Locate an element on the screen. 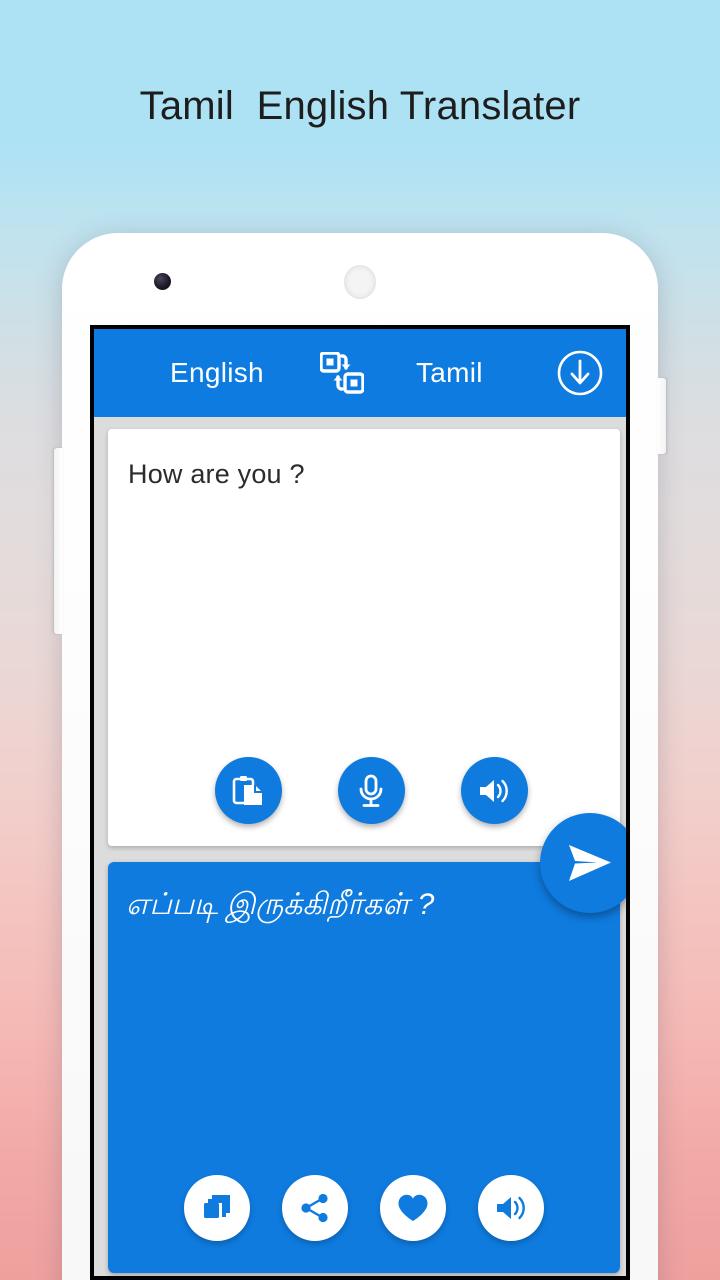 The width and height of the screenshot is (720, 1280). phone-front-camera-icon is located at coordinates (162, 281).